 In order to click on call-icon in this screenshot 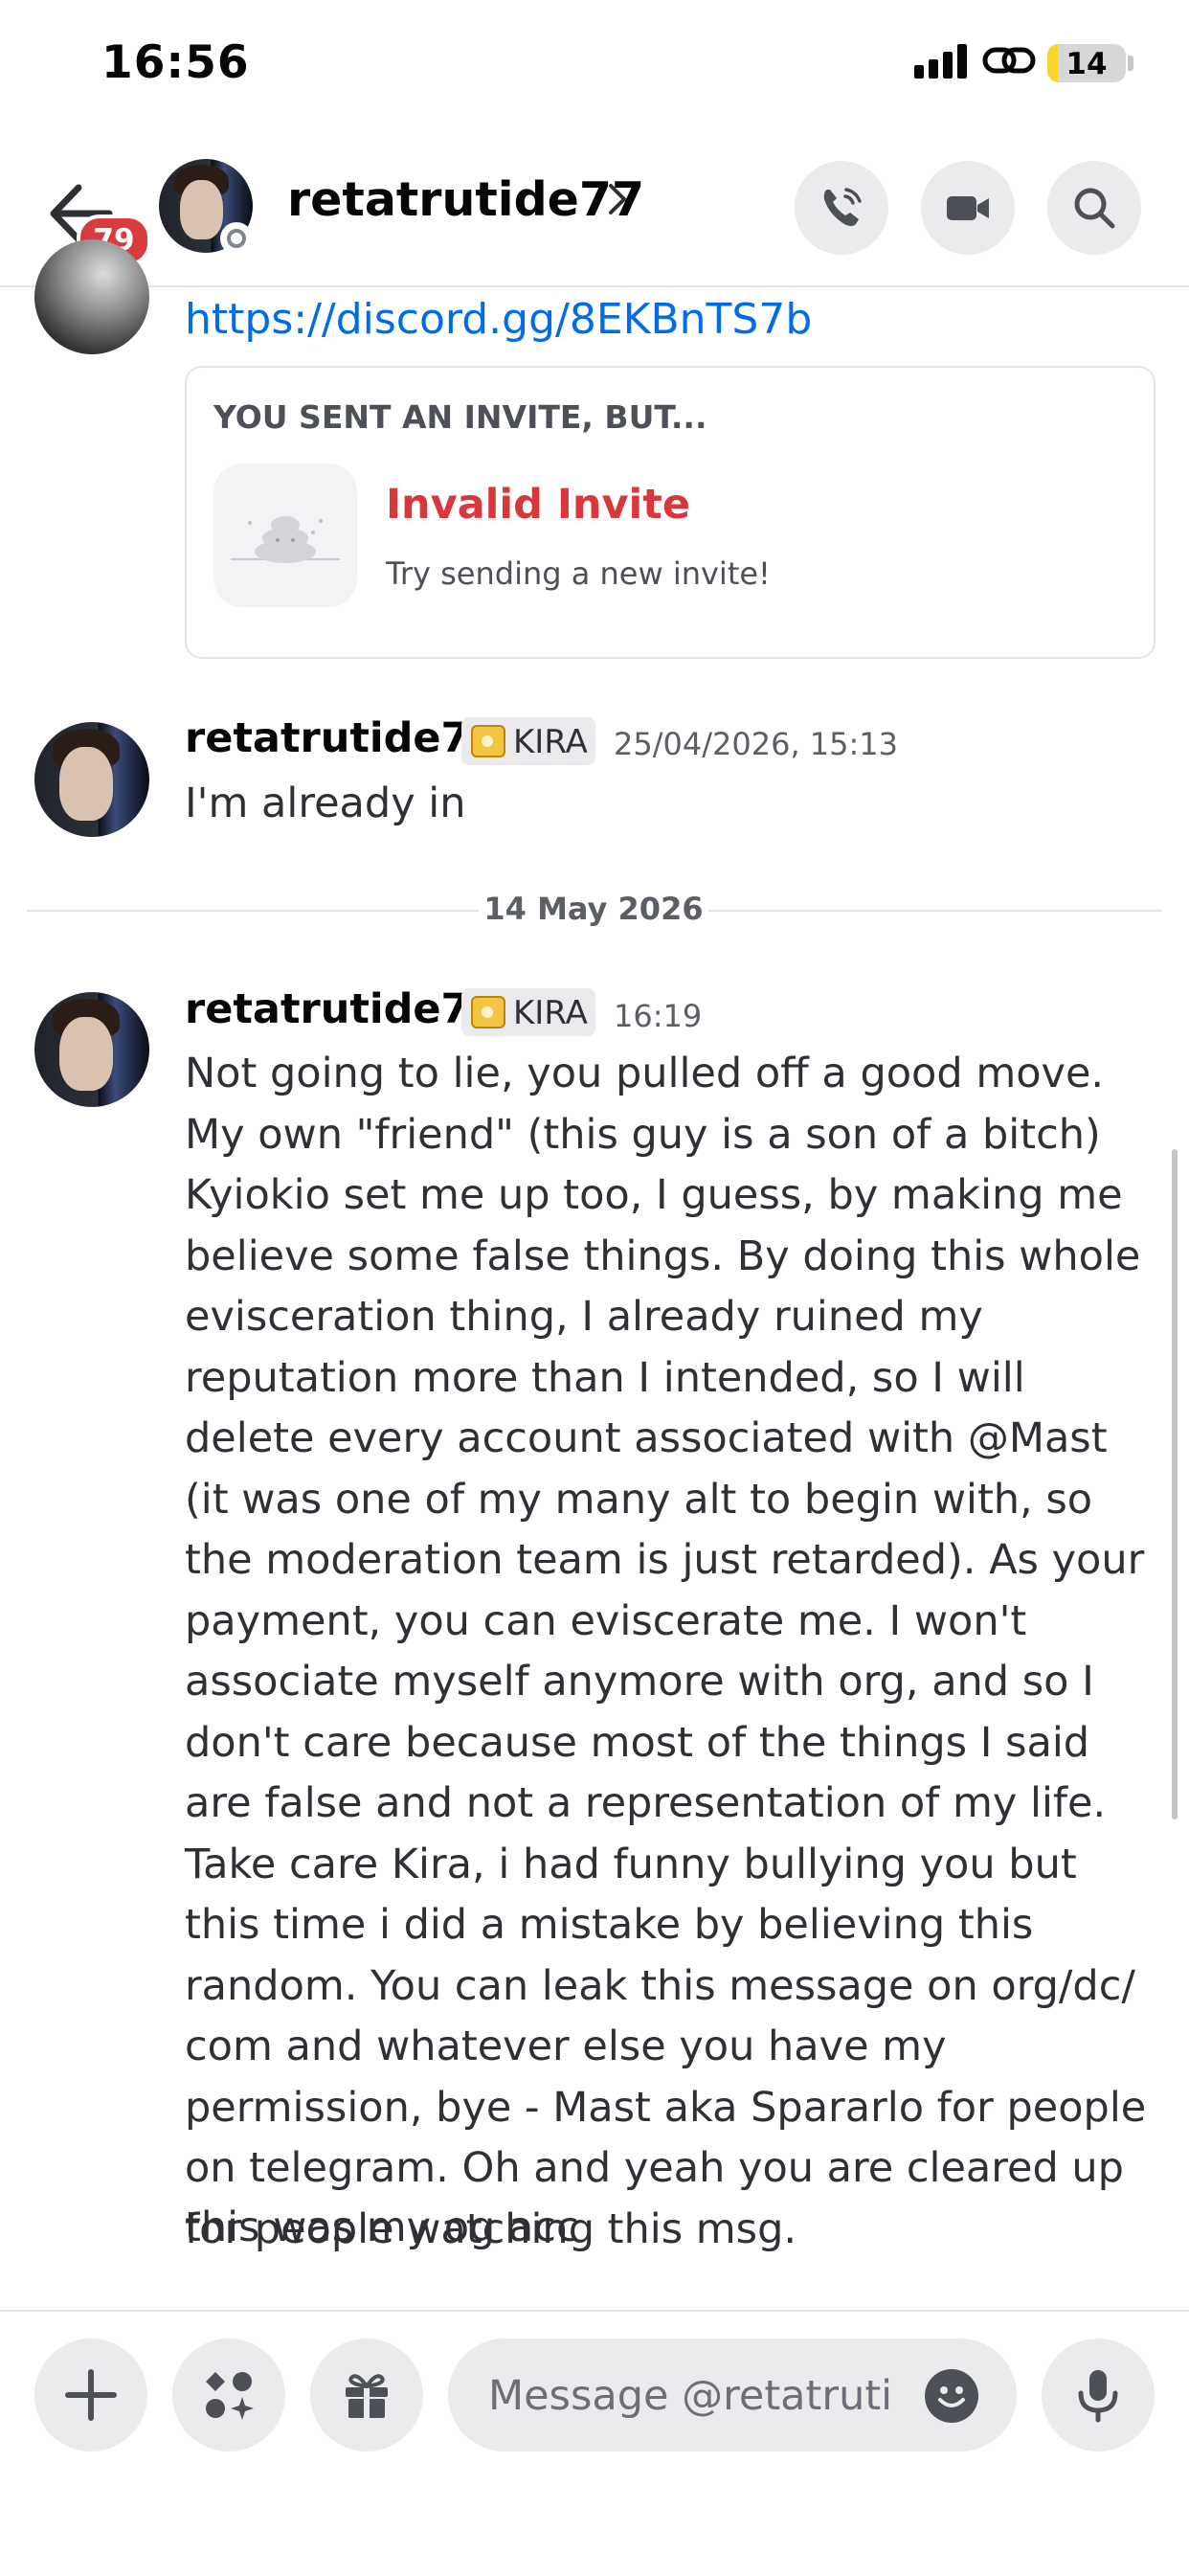, I will do `click(842, 207)`.